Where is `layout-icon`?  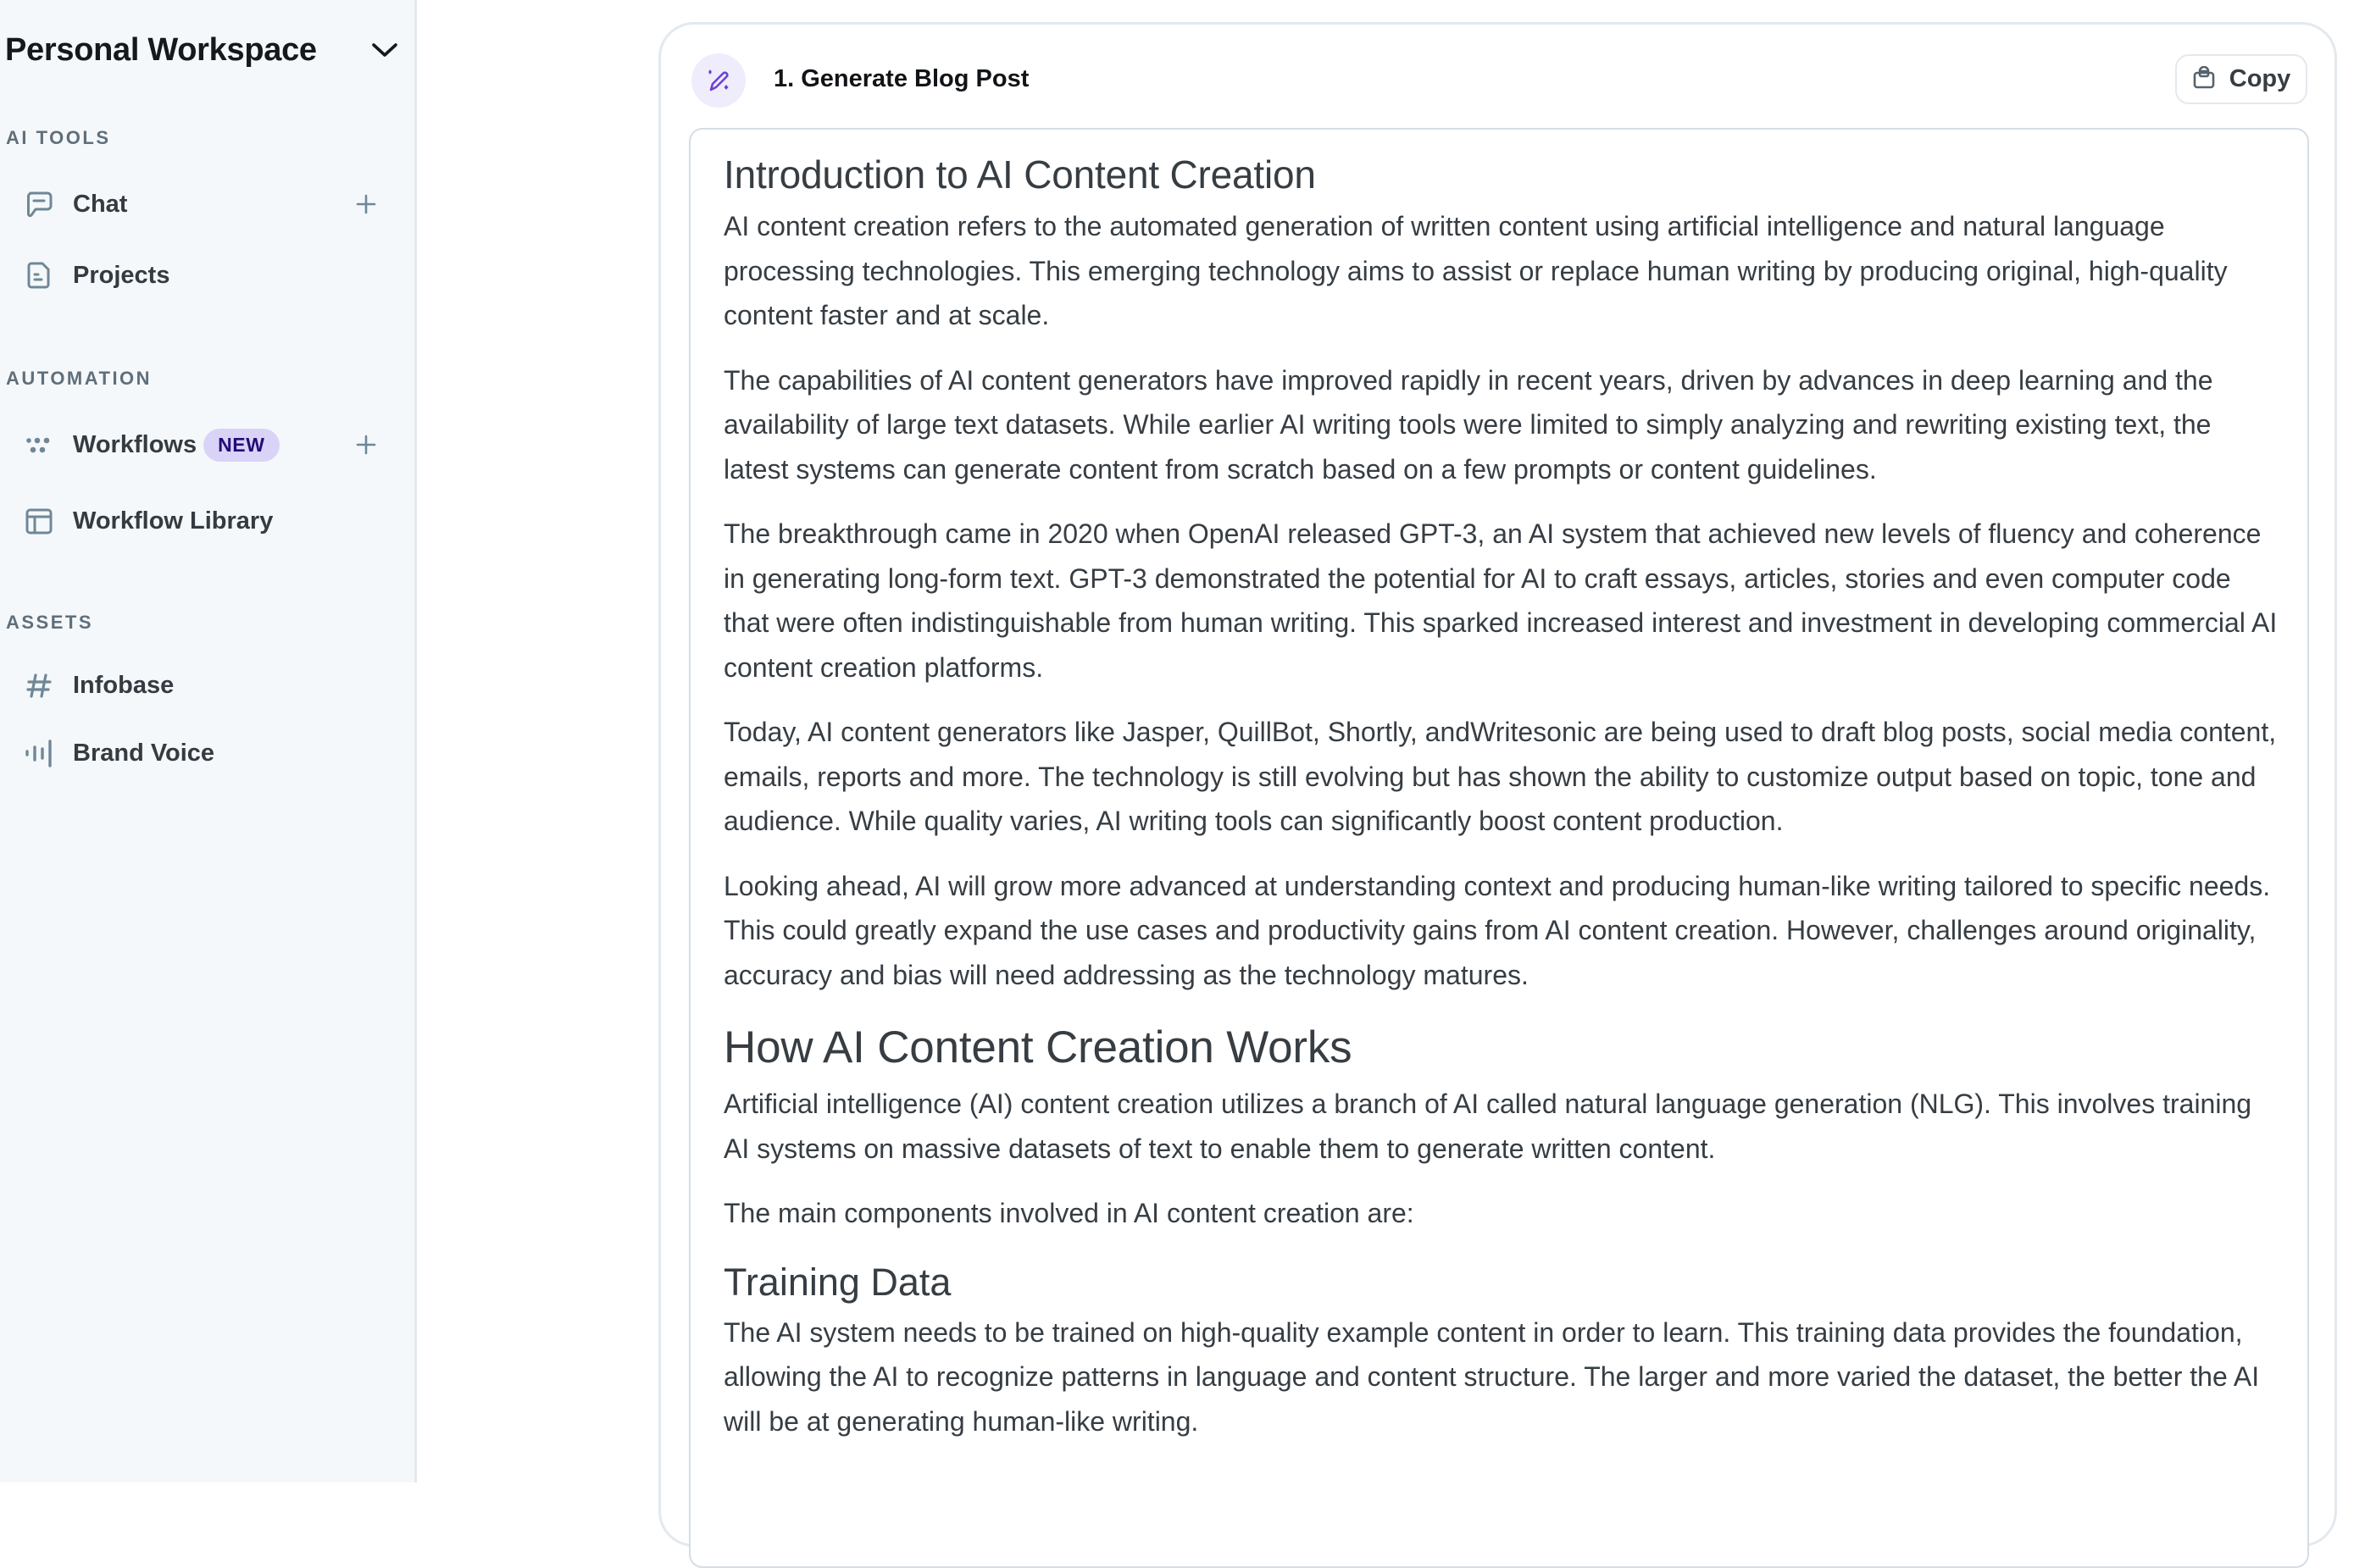
layout-icon is located at coordinates (39, 521).